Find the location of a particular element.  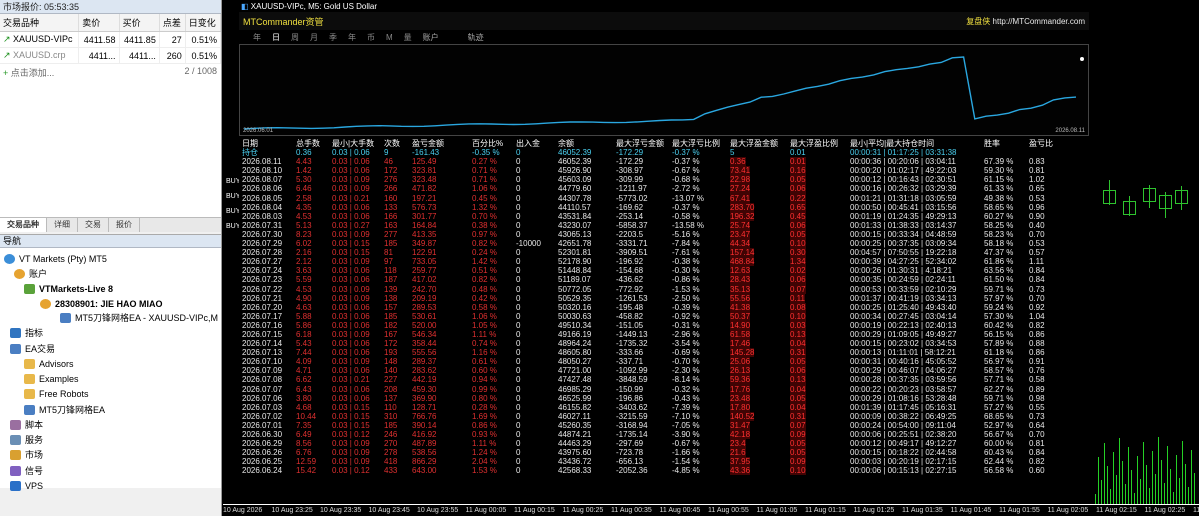

nav-item: VT Markets (Pty) MT5 is located at coordinates (55, 259).